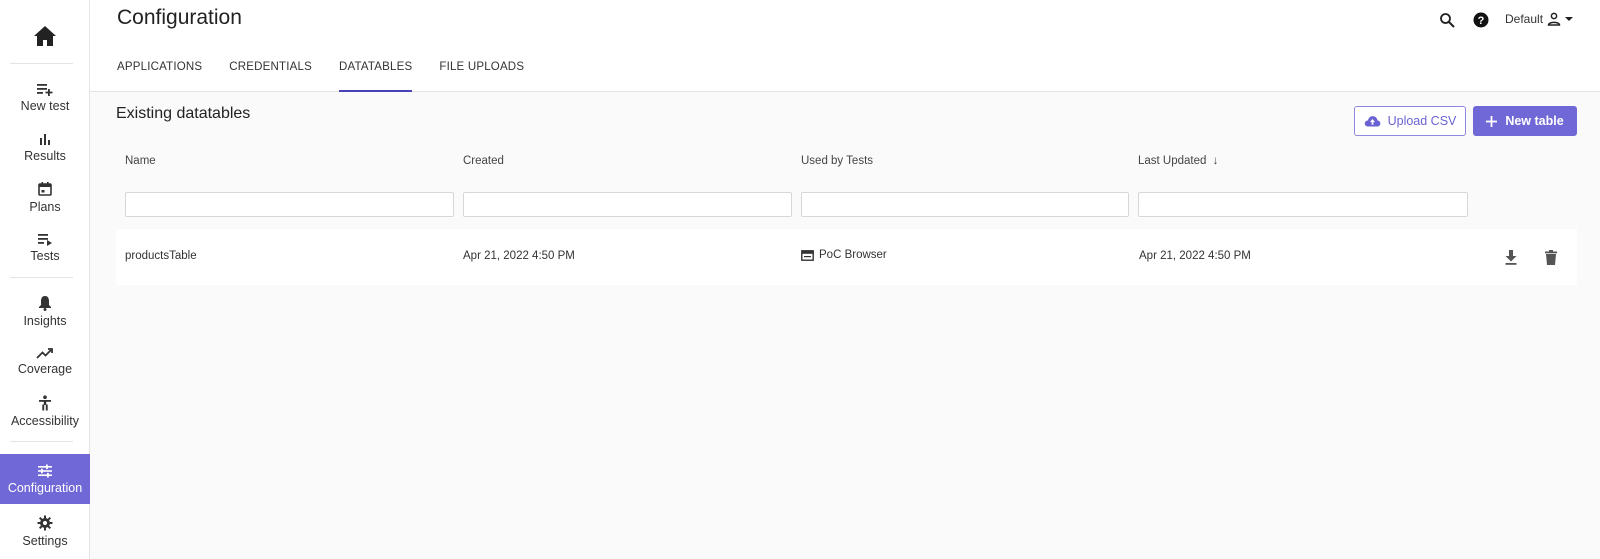  I want to click on calendar-icon, so click(45, 188).